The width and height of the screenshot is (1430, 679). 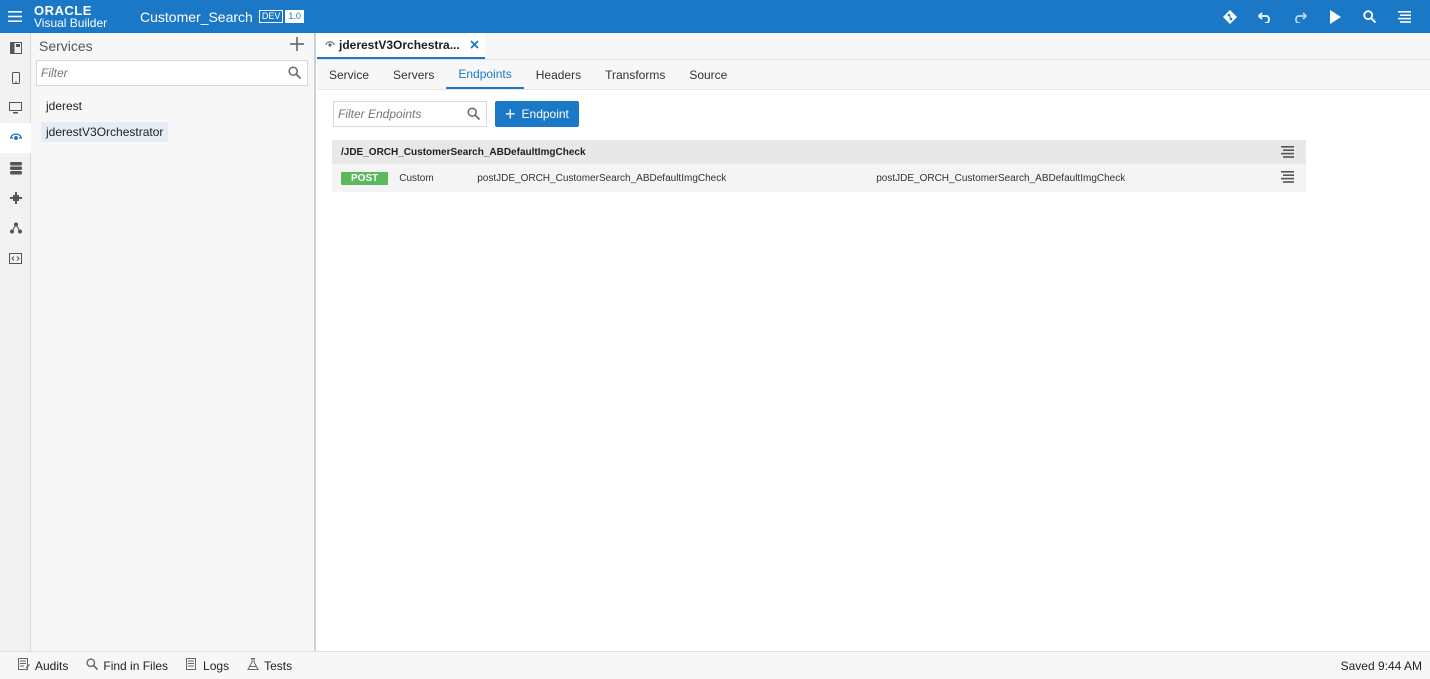 What do you see at coordinates (15, 168) in the screenshot?
I see `database-icon` at bounding box center [15, 168].